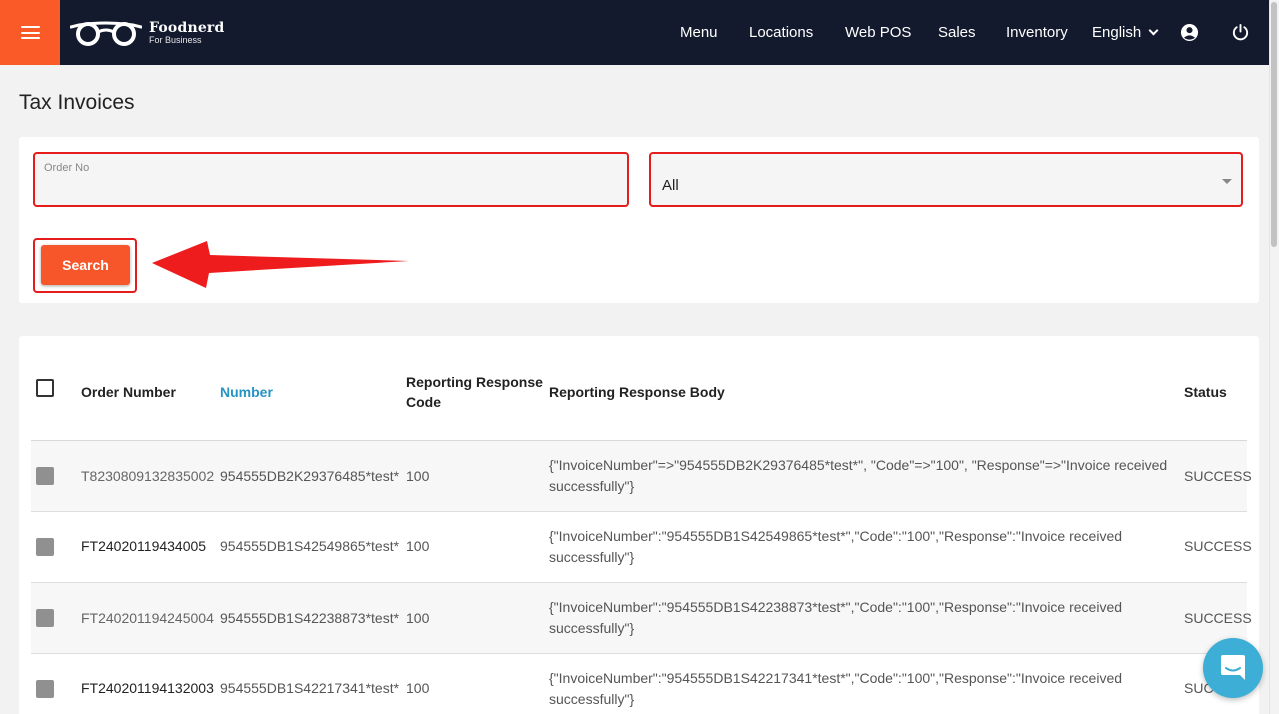 This screenshot has height=714, width=1279. Describe the element at coordinates (147, 33) in the screenshot. I see `logo: Foodnerd For Business` at that location.